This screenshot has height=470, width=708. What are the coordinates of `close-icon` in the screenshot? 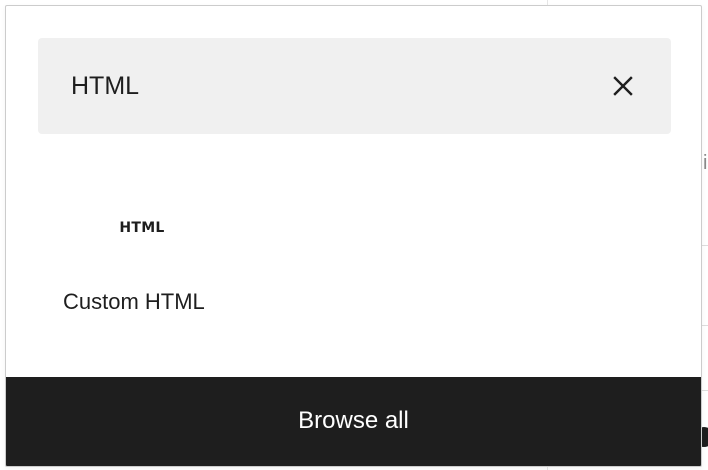 It's located at (623, 86).